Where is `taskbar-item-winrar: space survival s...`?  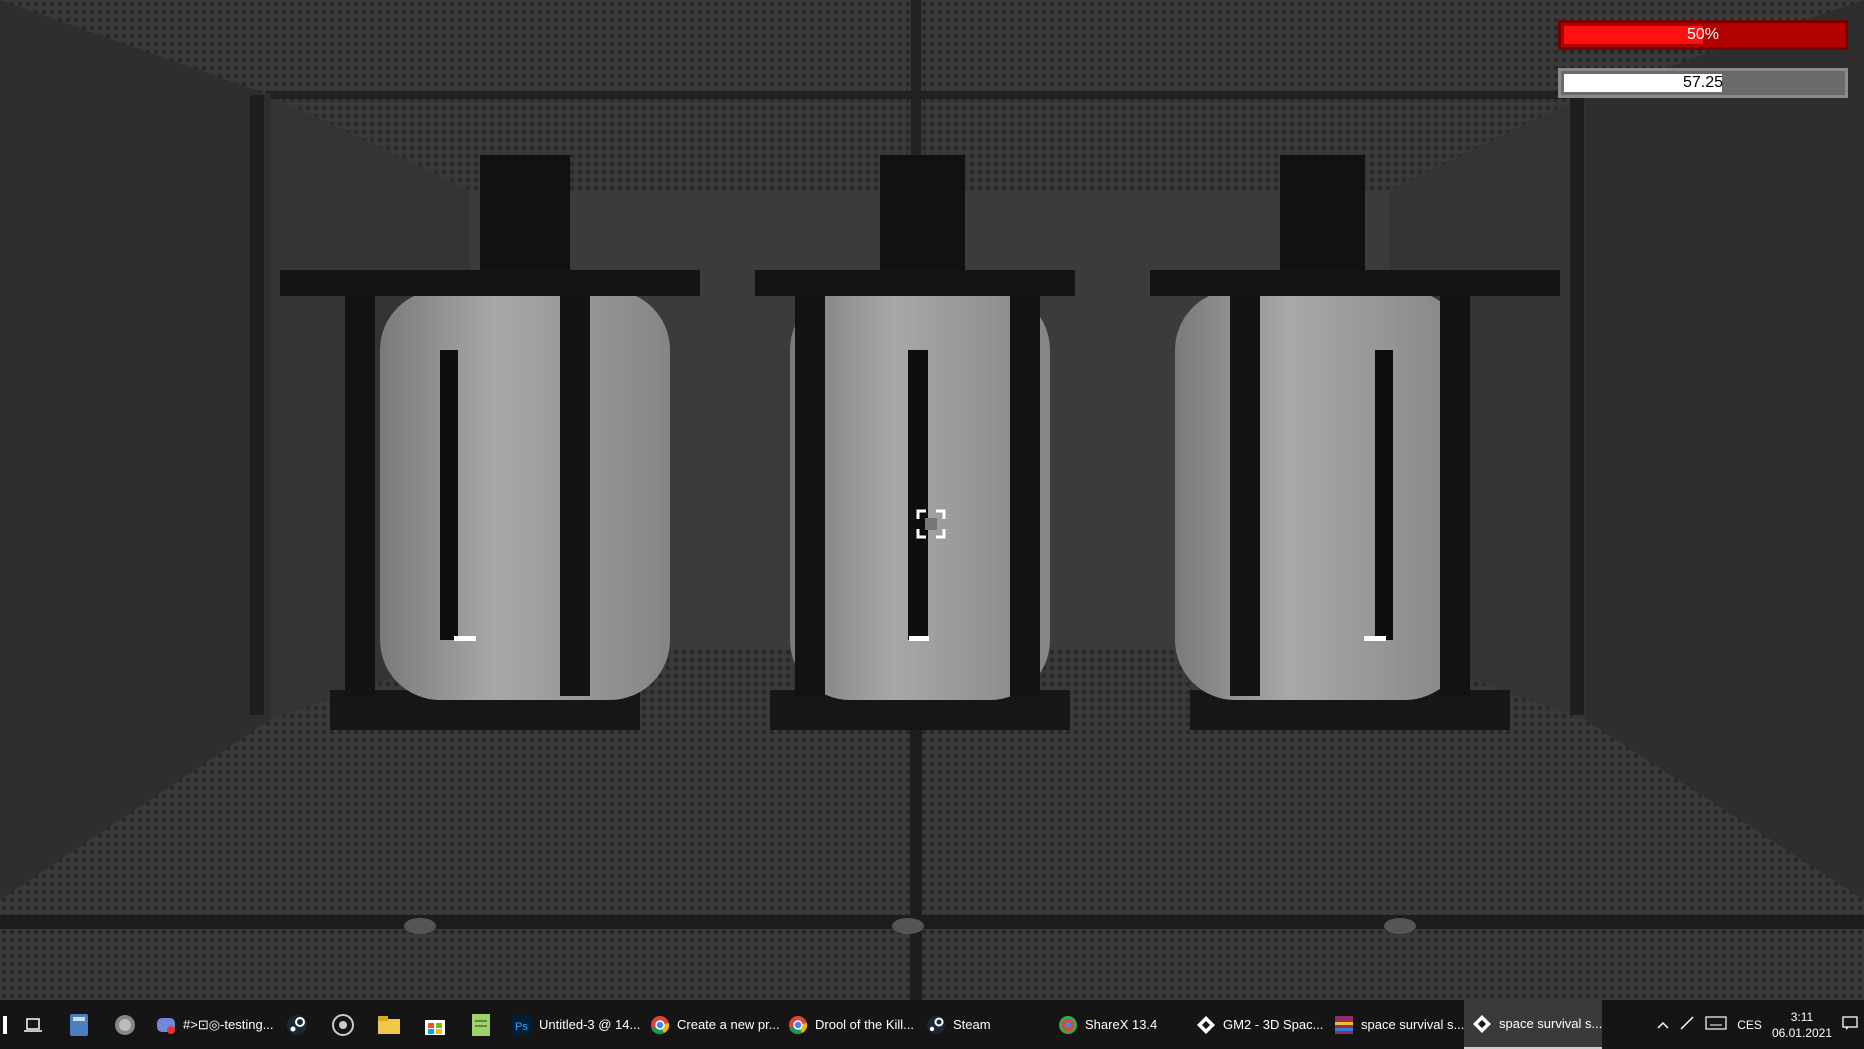
taskbar-item-winrar: space survival s... is located at coordinates (1395, 1024).